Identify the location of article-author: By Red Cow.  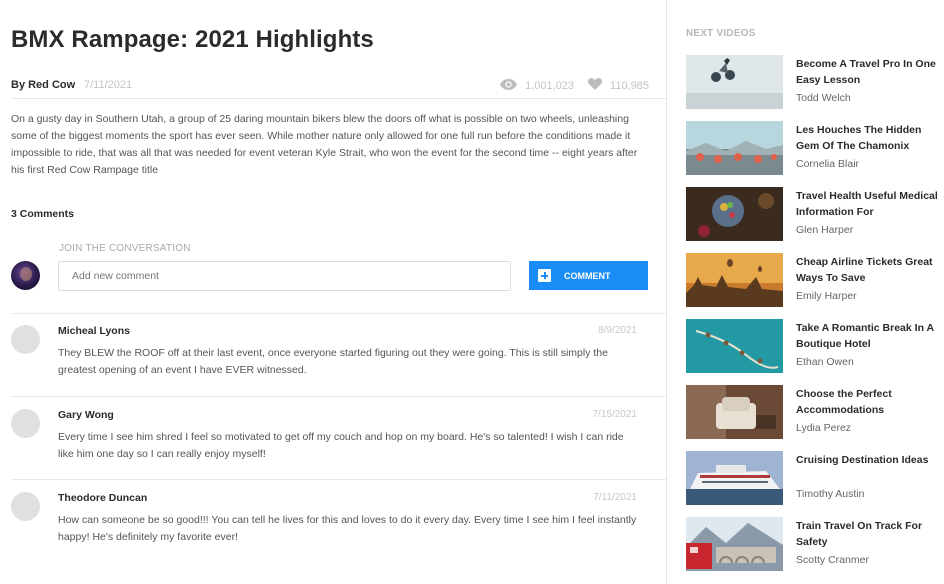
(43, 85).